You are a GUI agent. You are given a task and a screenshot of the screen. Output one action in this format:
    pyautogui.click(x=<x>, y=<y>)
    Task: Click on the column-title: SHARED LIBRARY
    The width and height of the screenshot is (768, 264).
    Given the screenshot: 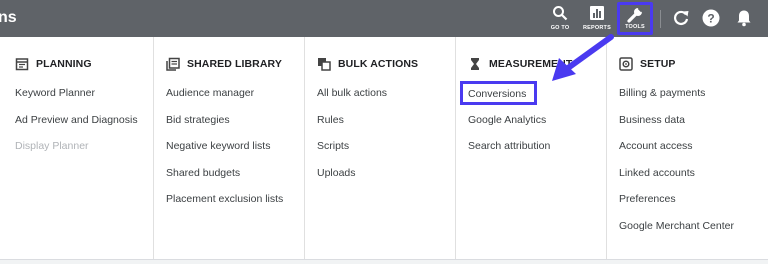 What is the action you would take?
    pyautogui.click(x=234, y=64)
    